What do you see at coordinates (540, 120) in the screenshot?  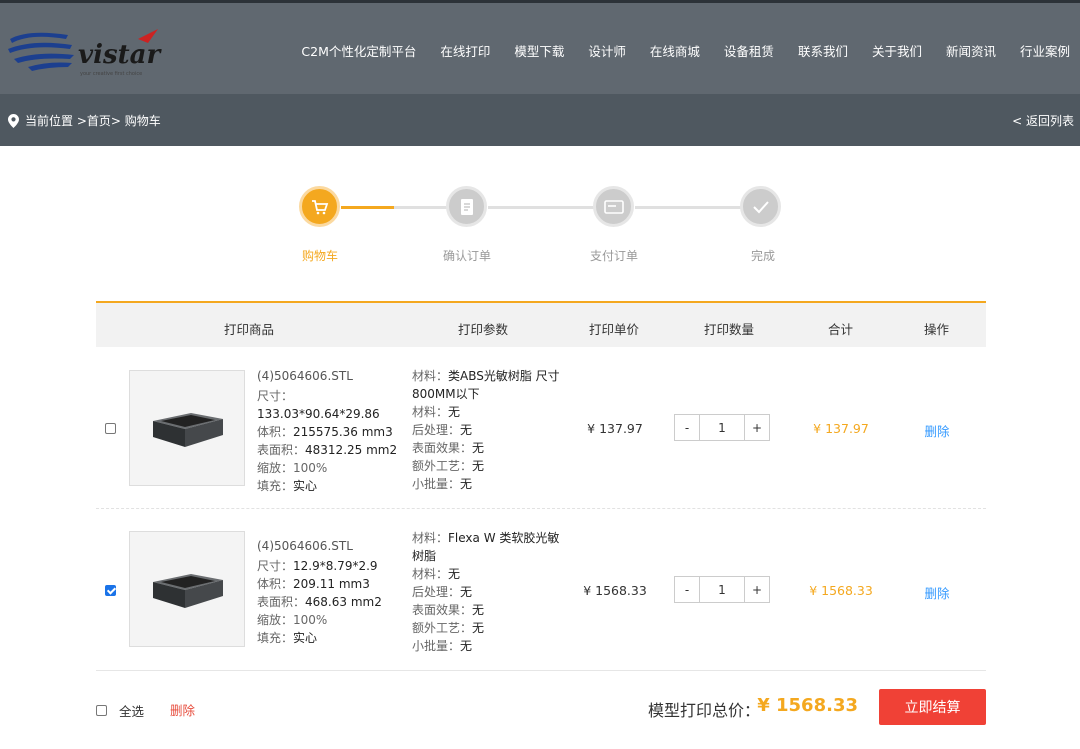 I see `breadcrumb-bar: 当前位置 >首页> 购物车 < 返回列表` at bounding box center [540, 120].